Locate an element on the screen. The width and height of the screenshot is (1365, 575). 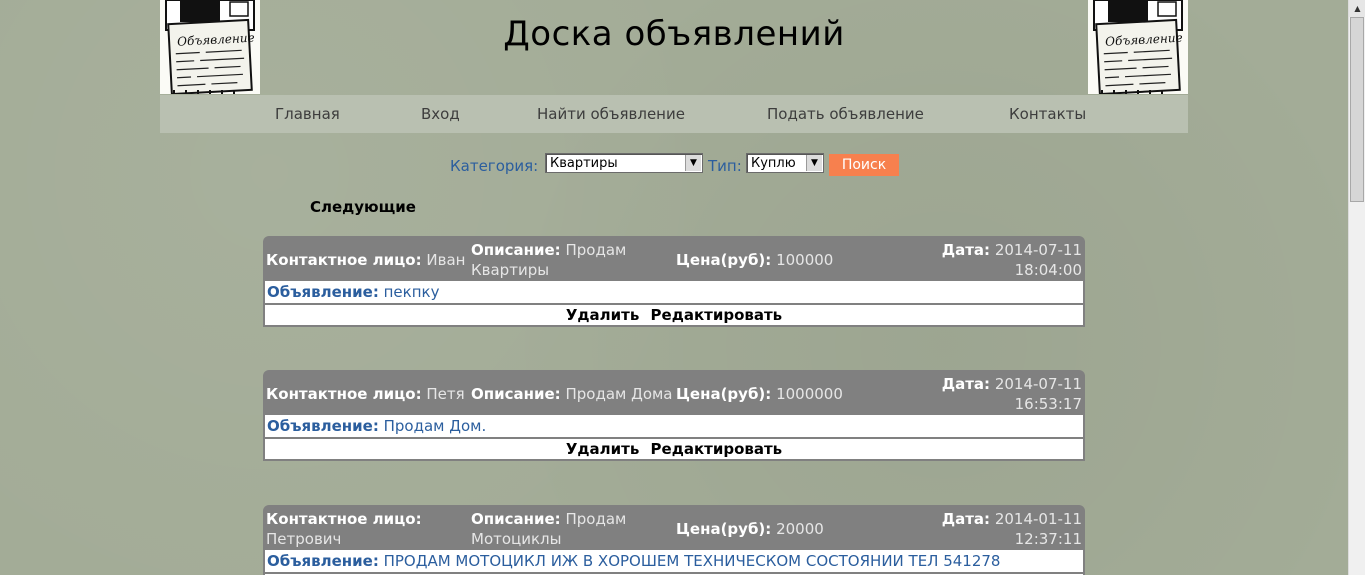
nav-item-contacts: Контакты is located at coordinates (1047, 114).